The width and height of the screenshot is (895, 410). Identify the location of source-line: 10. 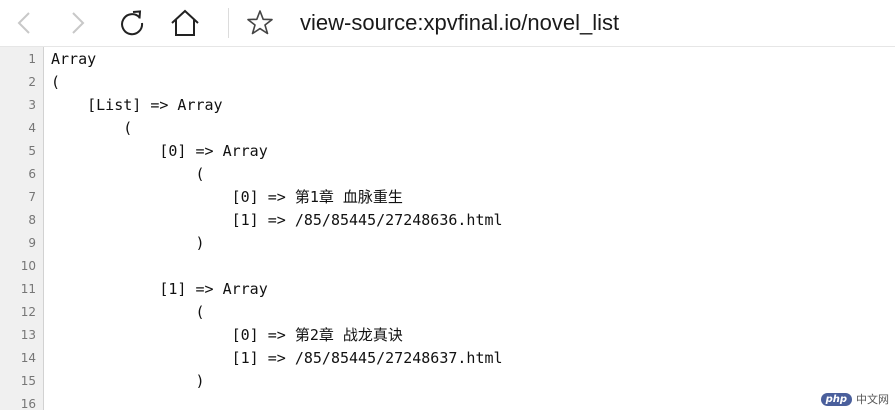
(447, 266).